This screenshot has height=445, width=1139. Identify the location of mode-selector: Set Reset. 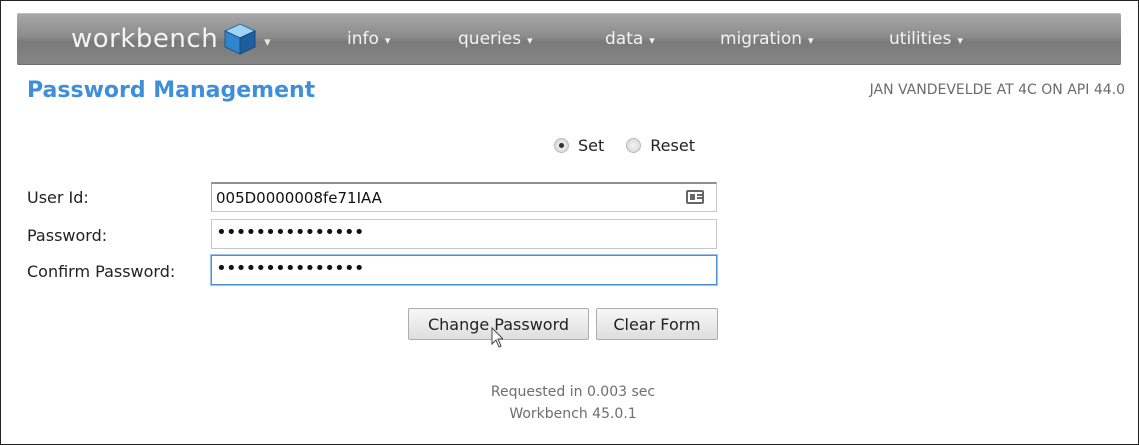
(635, 145).